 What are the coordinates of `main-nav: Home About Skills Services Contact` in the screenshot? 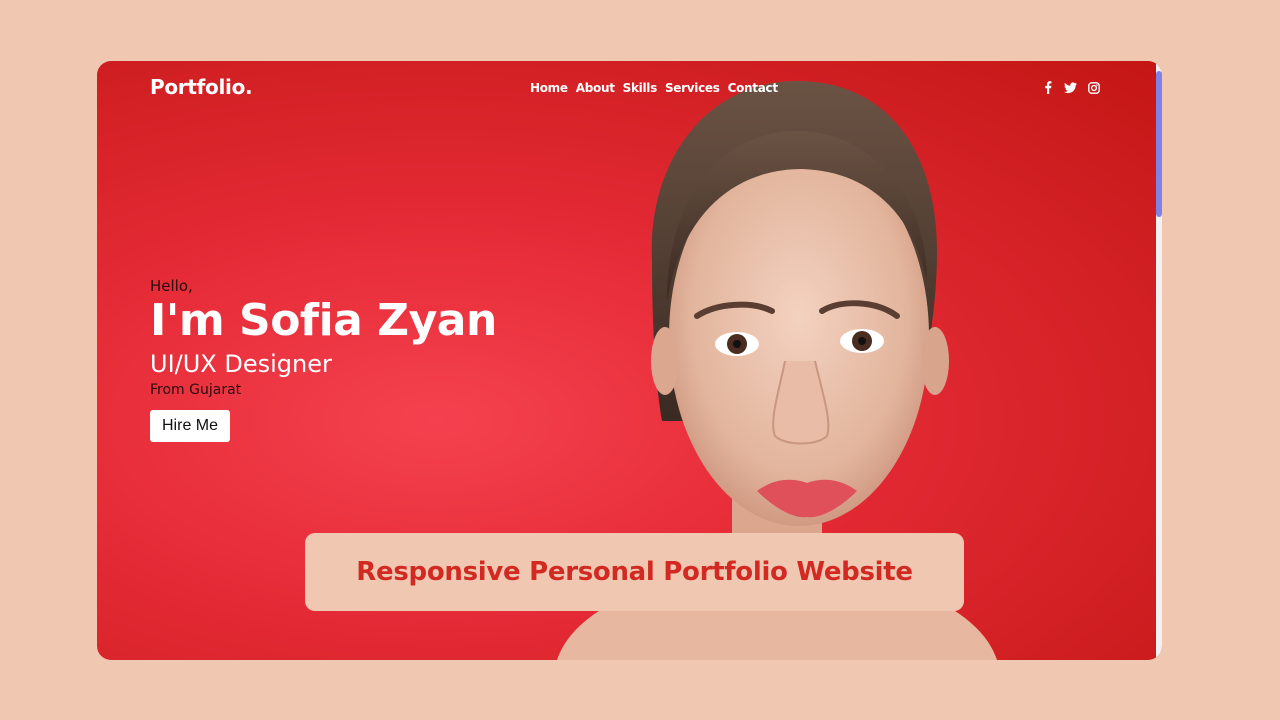 It's located at (658, 88).